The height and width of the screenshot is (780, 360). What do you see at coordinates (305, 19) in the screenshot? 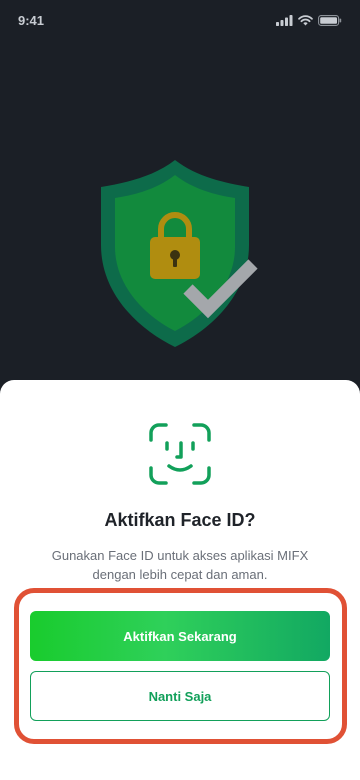
I see `wifi-icon` at bounding box center [305, 19].